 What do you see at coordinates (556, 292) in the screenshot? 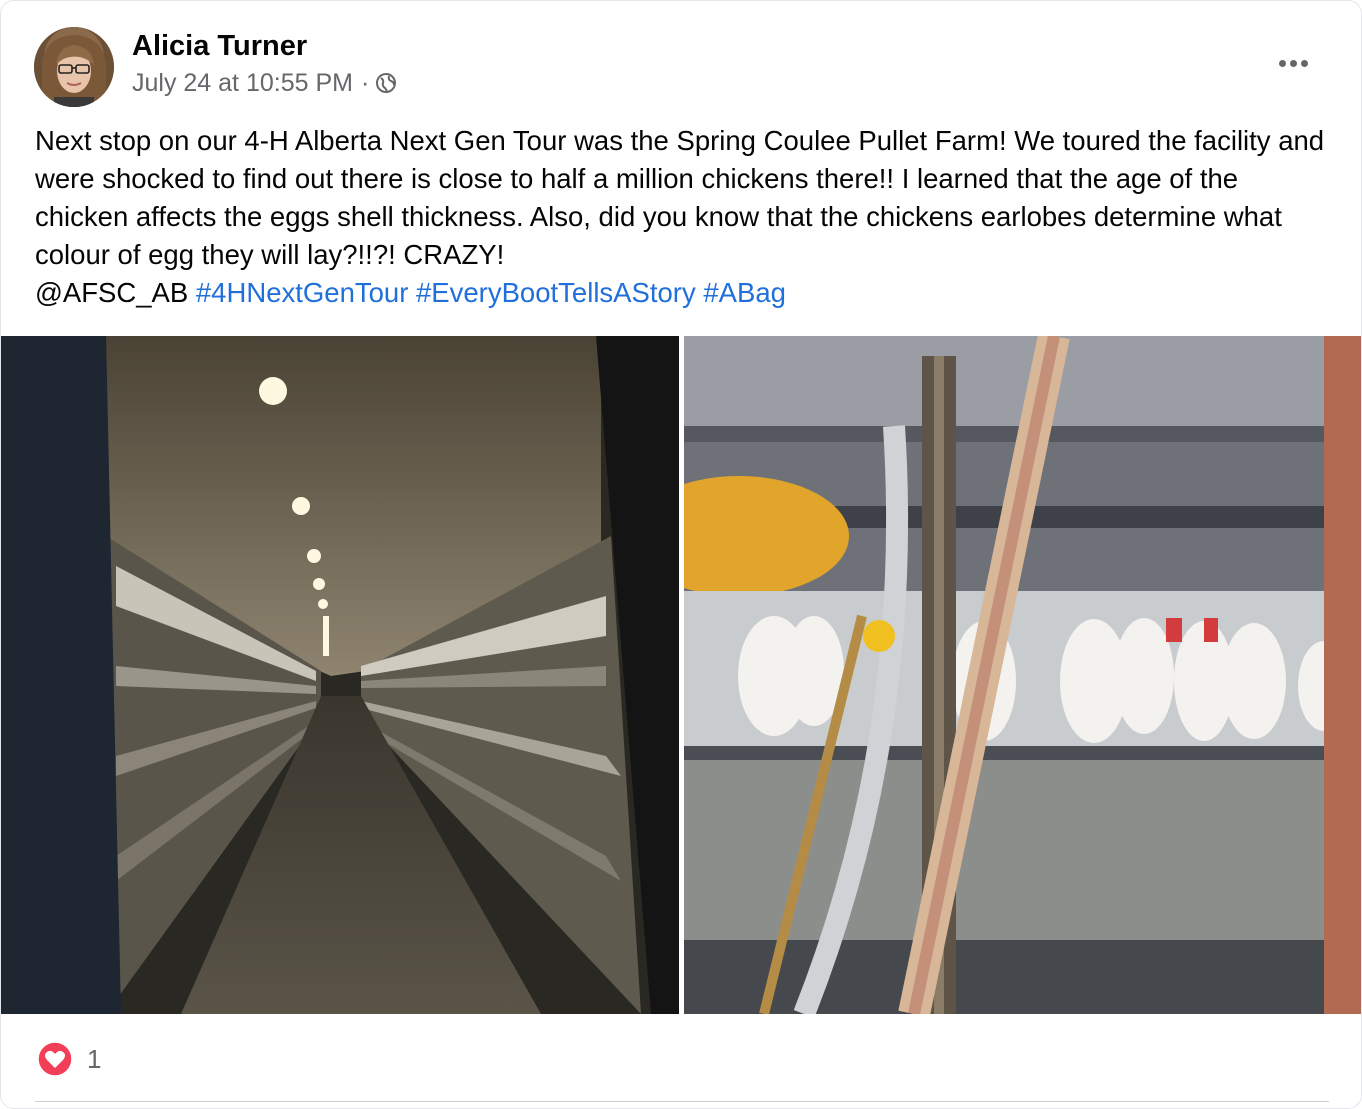
I see `hashtag-link: #EveryBootTellsAStory` at bounding box center [556, 292].